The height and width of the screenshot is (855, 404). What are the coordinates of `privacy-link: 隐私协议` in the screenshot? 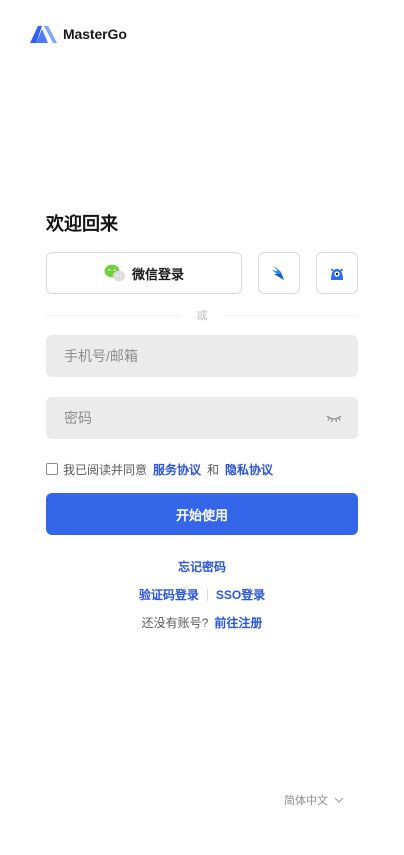 It's located at (249, 469).